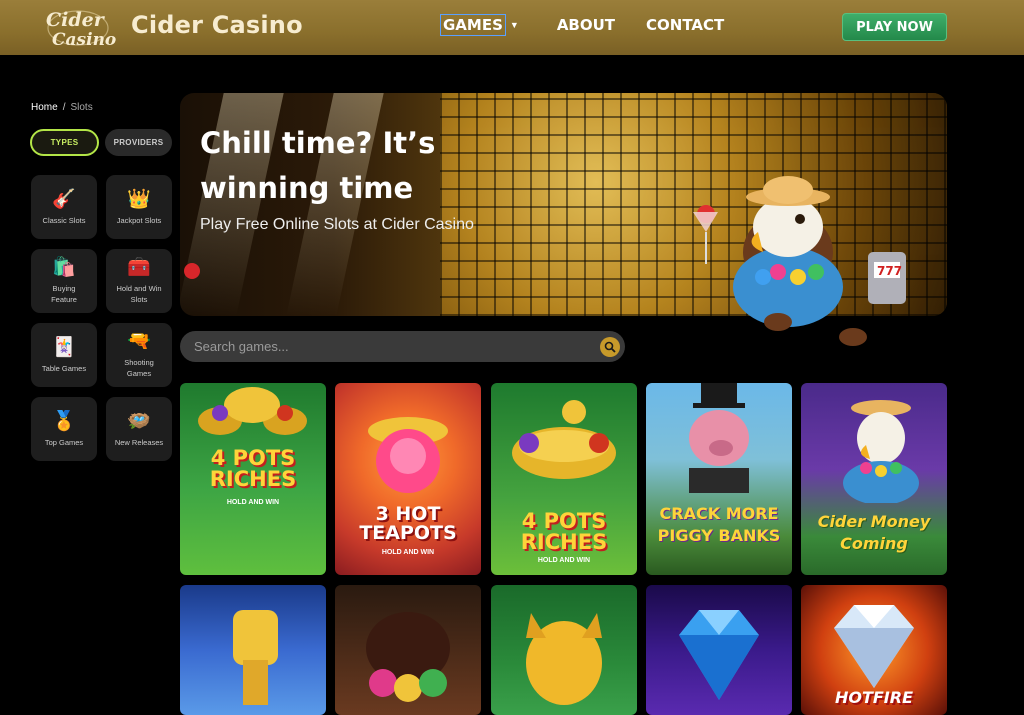  What do you see at coordinates (408, 523) in the screenshot?
I see `game-title: 3 HOT TEAPOTS` at bounding box center [408, 523].